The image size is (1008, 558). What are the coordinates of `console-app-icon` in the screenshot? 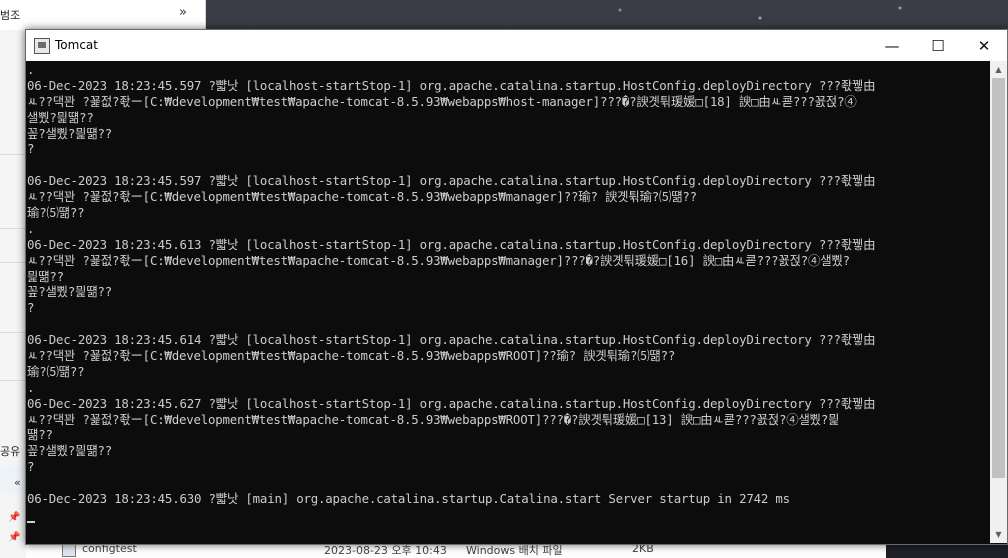 It's located at (42, 46).